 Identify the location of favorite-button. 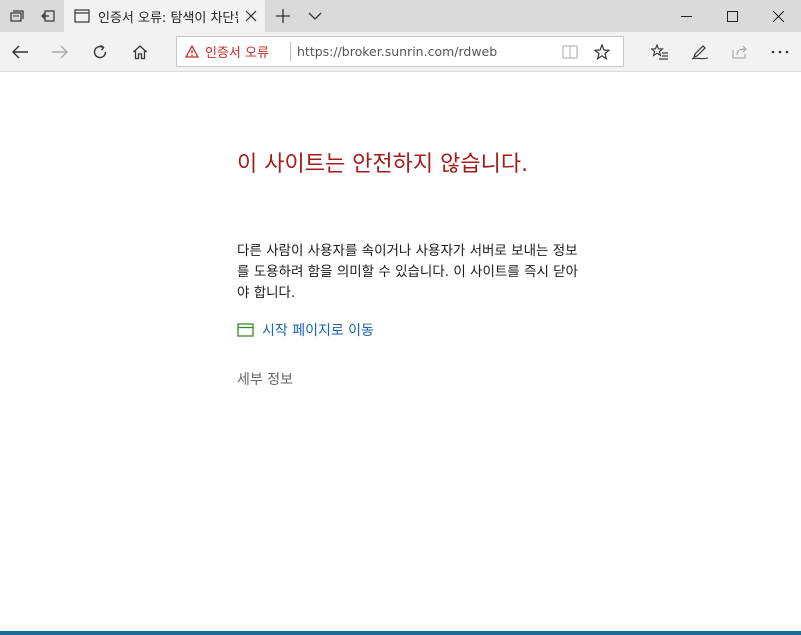
(602, 51).